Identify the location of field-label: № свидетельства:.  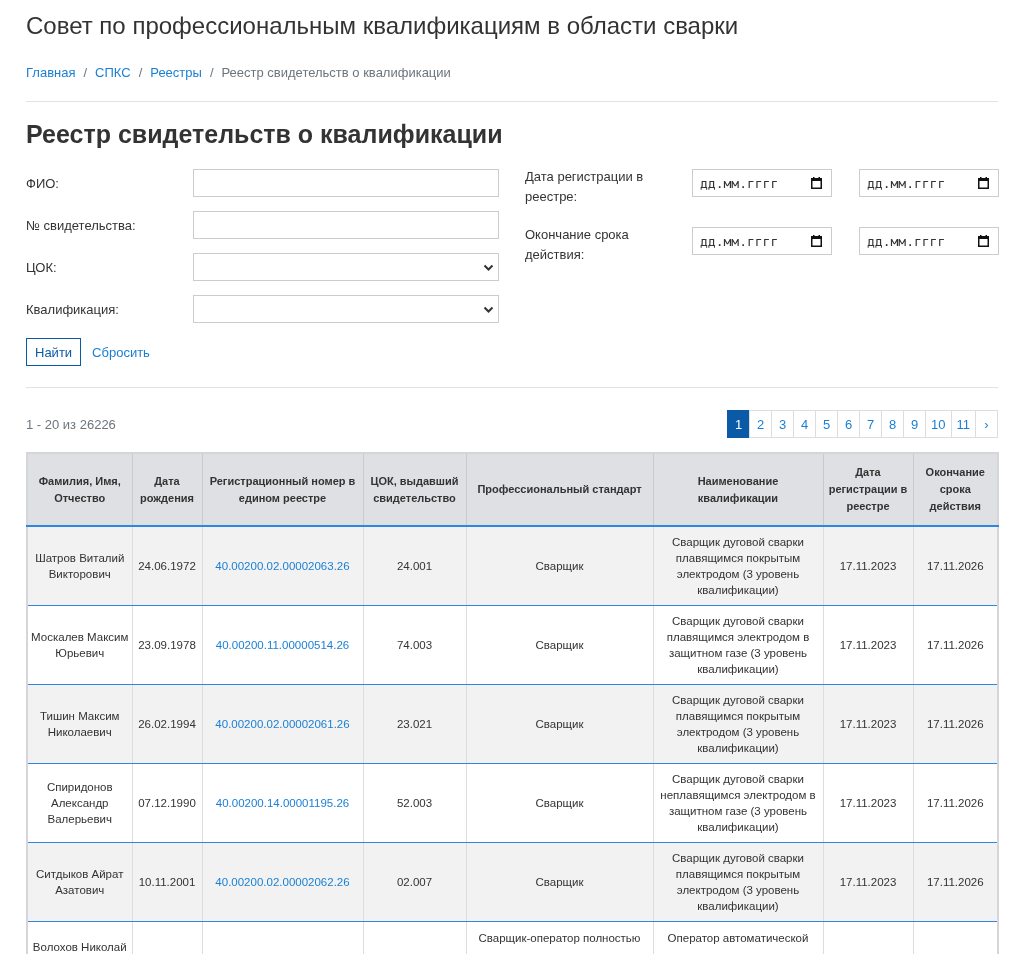
(81, 225).